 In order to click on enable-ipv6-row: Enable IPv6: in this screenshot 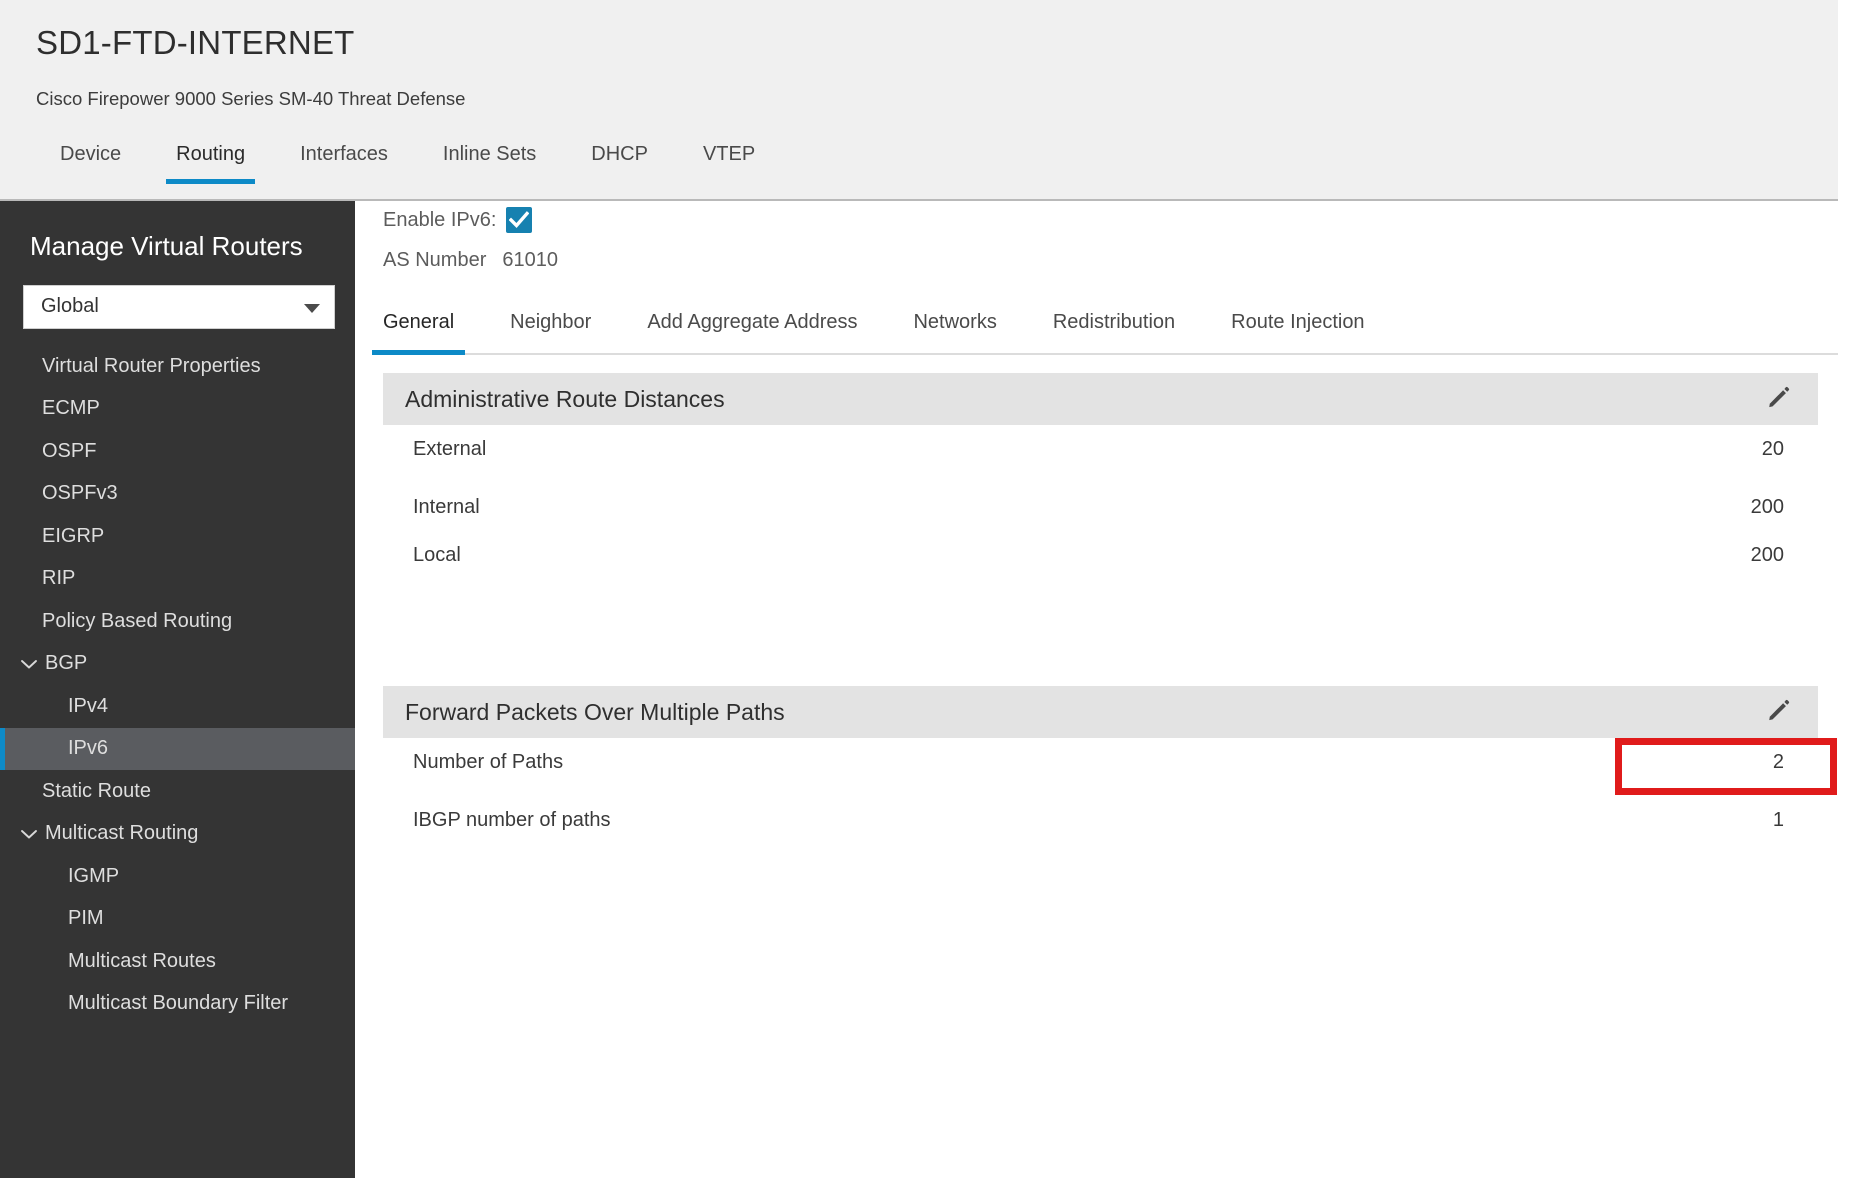, I will do `click(458, 220)`.